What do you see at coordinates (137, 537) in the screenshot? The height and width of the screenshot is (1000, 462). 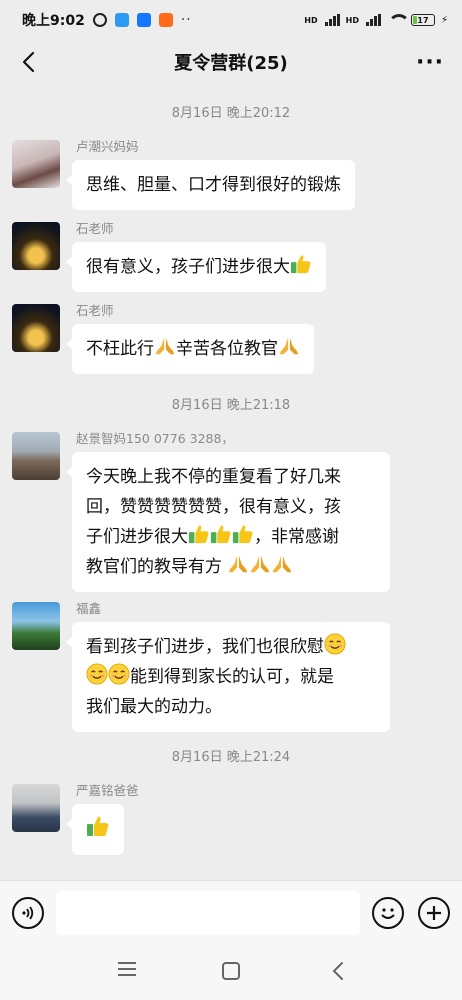 I see `message-text: 子们进步很大` at bounding box center [137, 537].